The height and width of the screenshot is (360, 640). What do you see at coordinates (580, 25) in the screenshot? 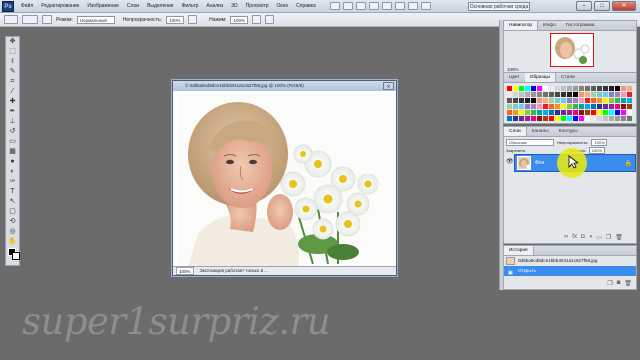
I see `tab-histogram: Гистограмма` at bounding box center [580, 25].